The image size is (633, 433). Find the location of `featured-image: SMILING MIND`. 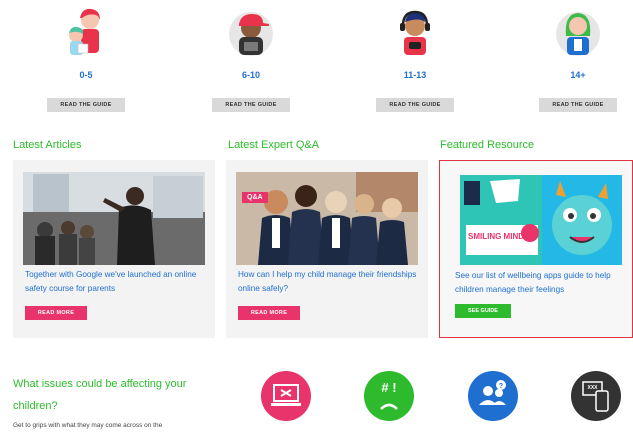

featured-image: SMILING MIND is located at coordinates (541, 220).